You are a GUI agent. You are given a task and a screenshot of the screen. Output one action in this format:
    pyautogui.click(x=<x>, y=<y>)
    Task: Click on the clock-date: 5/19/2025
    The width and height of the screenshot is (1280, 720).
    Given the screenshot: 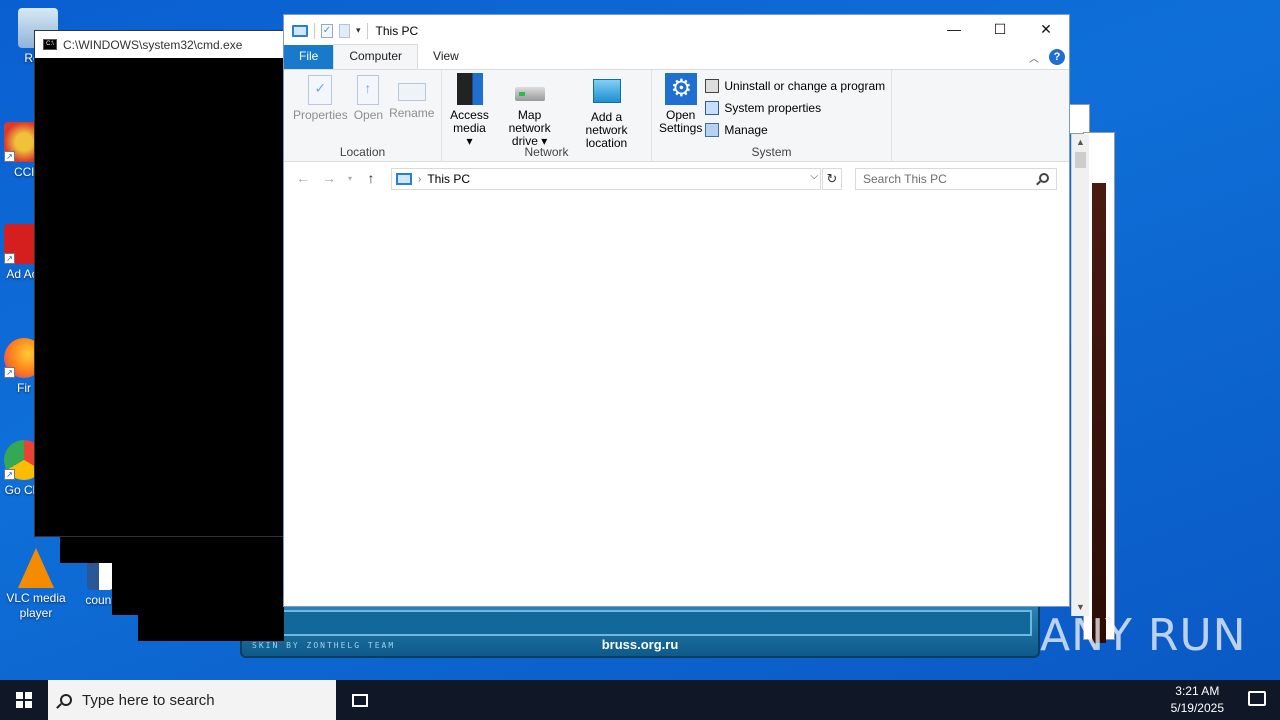 What is the action you would take?
    pyautogui.click(x=1197, y=708)
    